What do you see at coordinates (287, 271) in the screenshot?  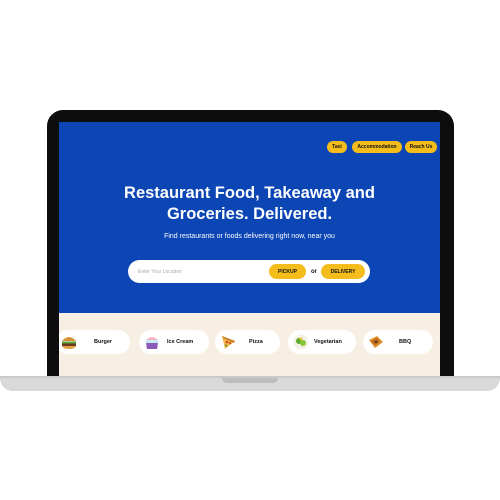 I see `pickup-button: PICKUP` at bounding box center [287, 271].